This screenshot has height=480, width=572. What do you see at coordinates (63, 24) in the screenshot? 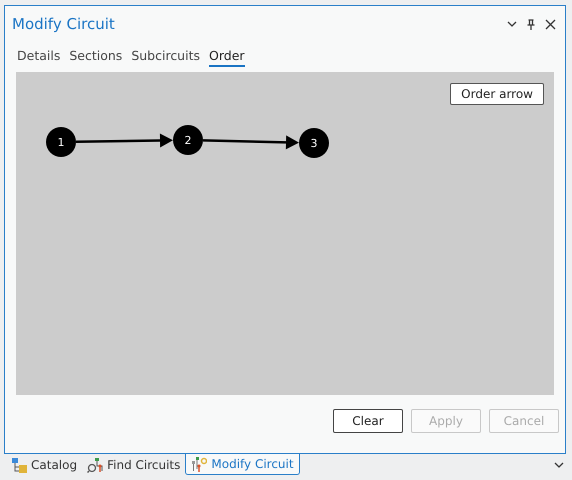
I see `window-title: Modify Circuit` at bounding box center [63, 24].